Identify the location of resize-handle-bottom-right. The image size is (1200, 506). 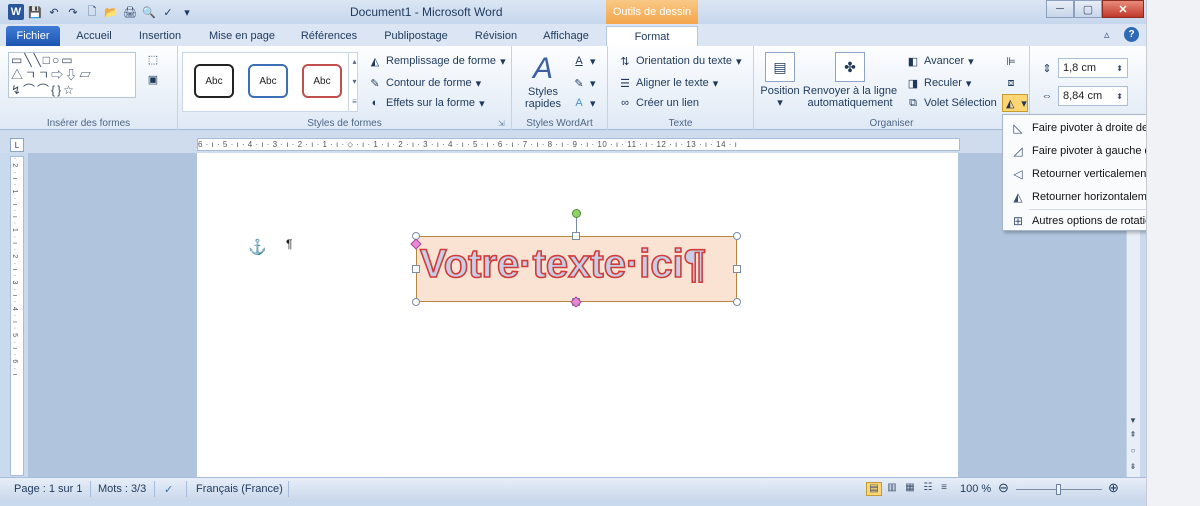
(737, 302).